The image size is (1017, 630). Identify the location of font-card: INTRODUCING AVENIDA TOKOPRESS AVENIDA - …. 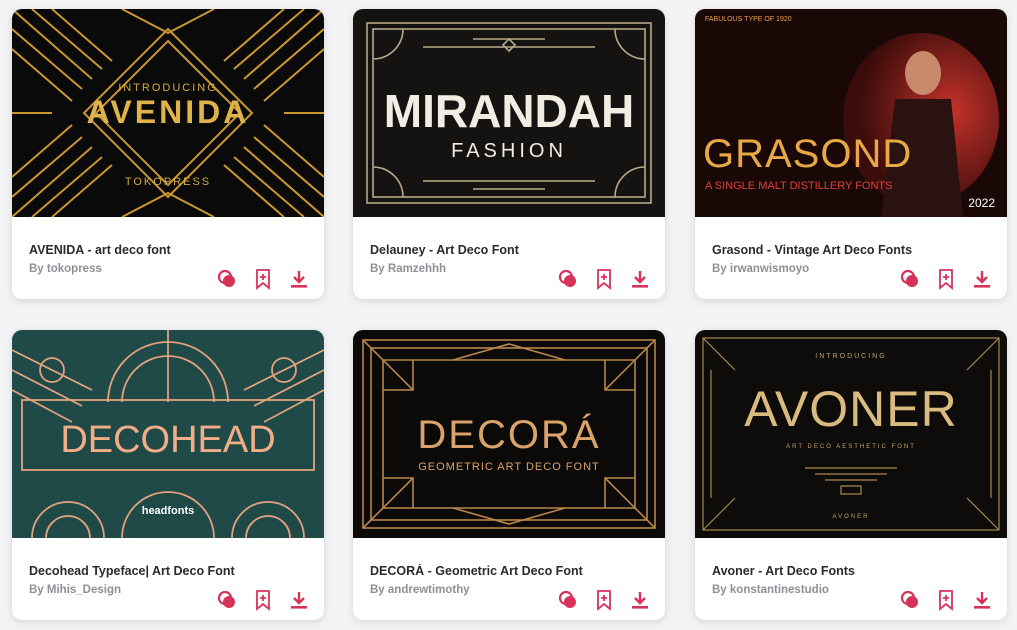
(168, 154).